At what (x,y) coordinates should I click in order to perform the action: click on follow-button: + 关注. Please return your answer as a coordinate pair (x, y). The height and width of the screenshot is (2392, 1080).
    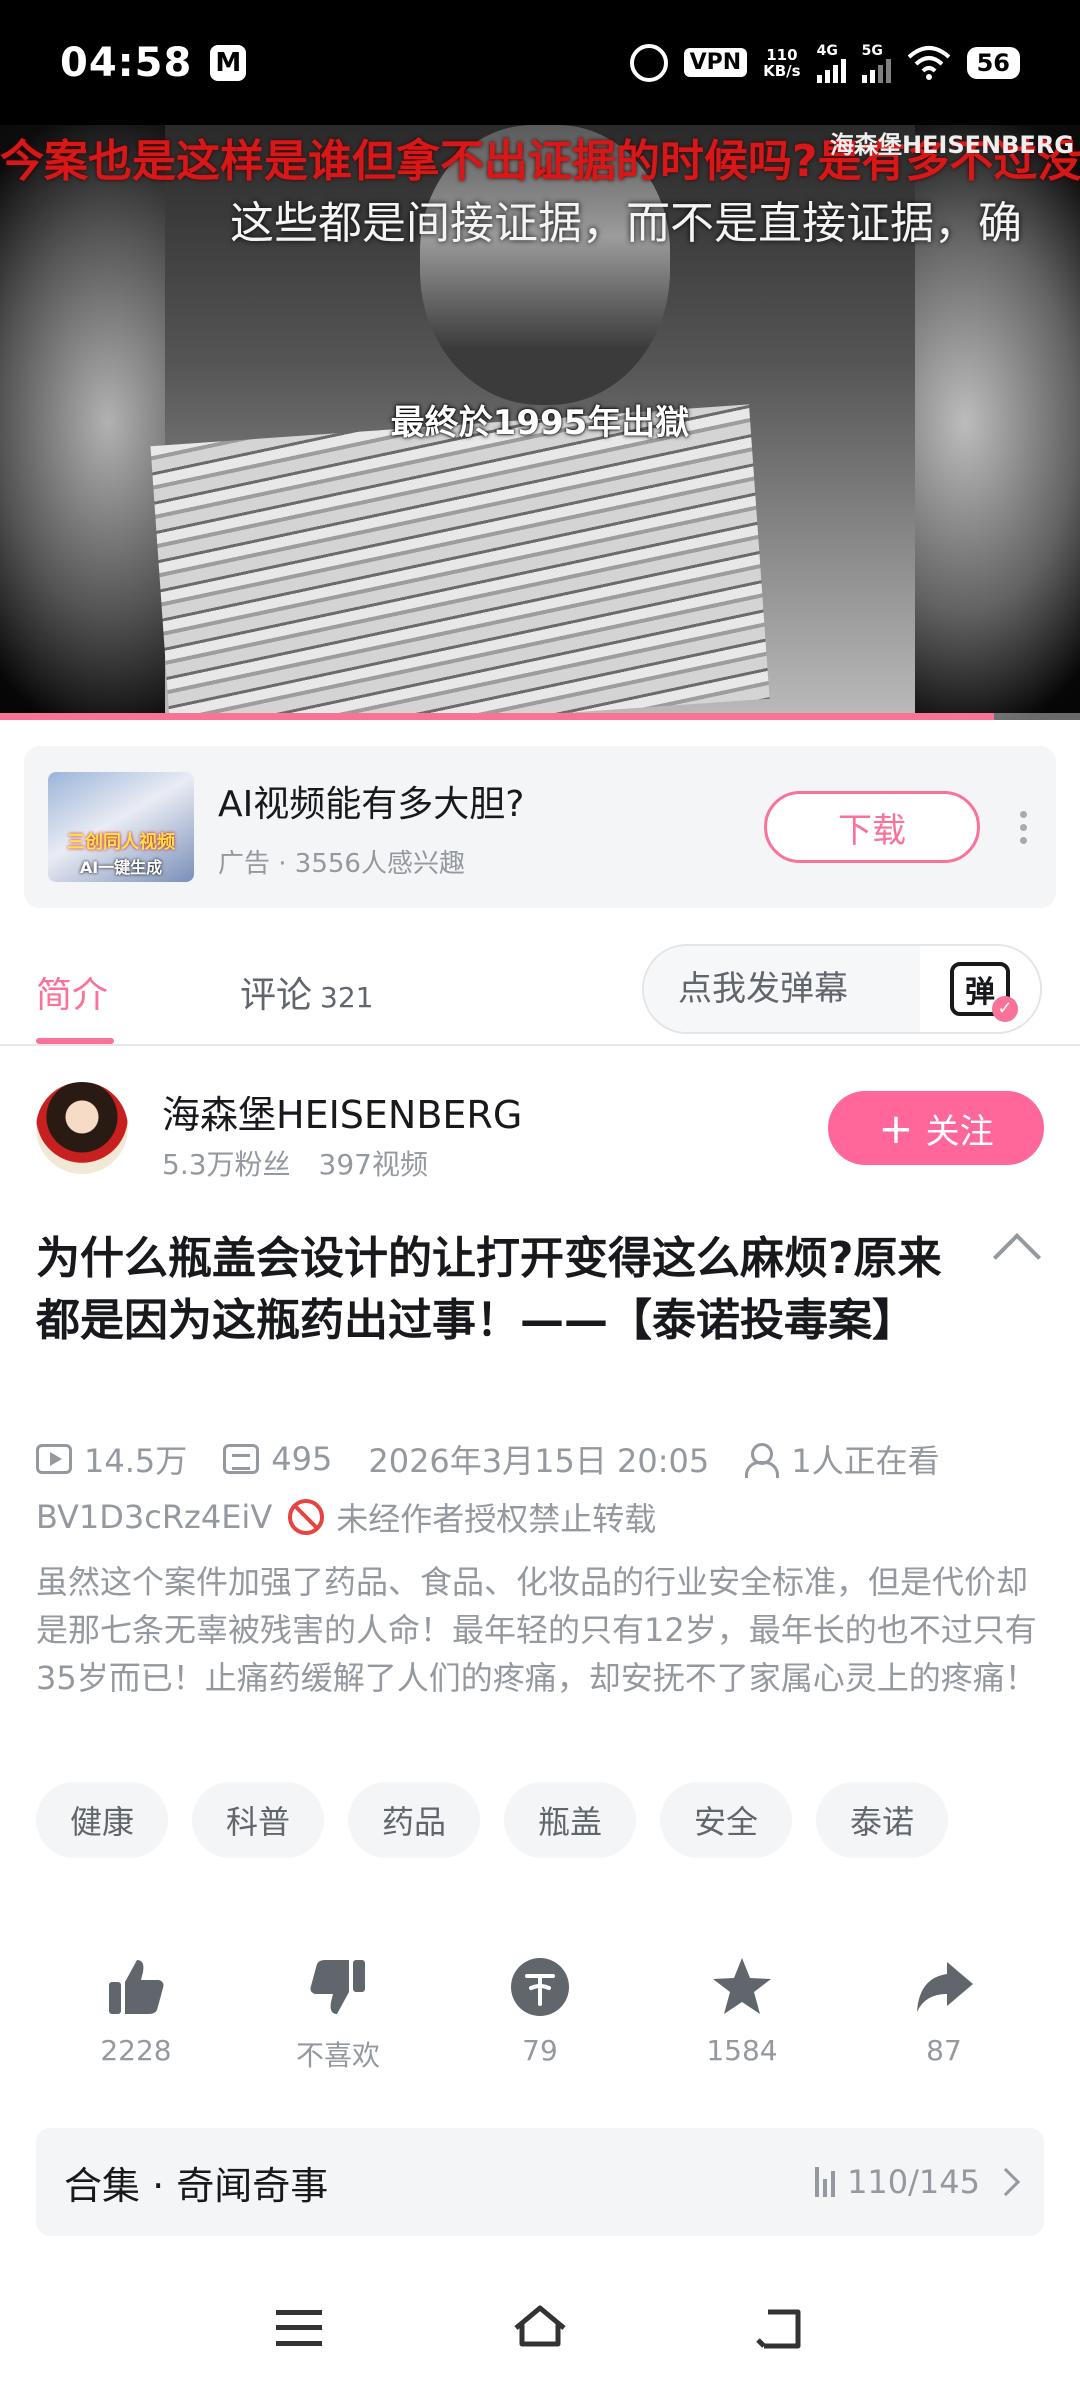
    Looking at the image, I should click on (936, 1128).